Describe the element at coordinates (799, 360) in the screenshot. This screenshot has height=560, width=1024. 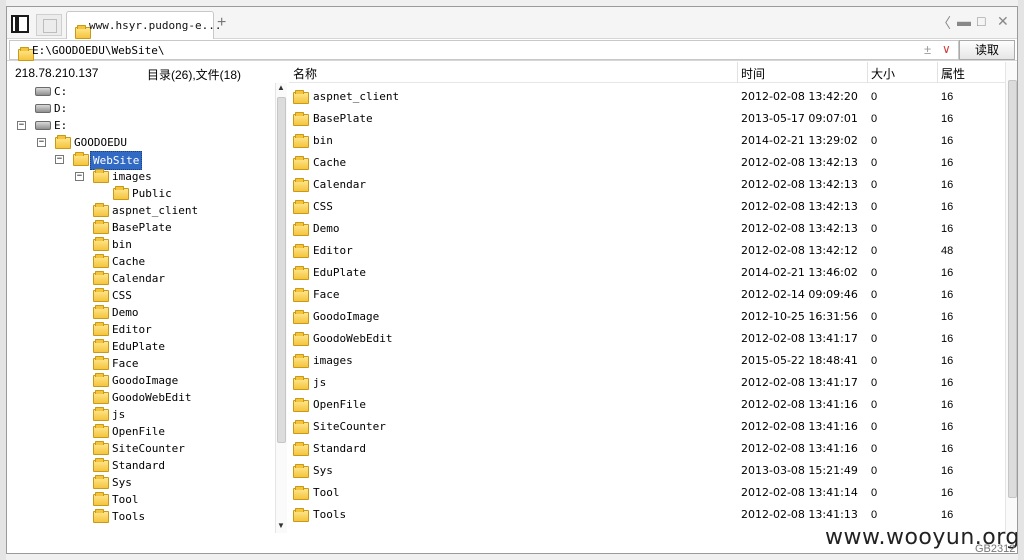
I see `file-time: 2015-05-22 18:48:41` at that location.